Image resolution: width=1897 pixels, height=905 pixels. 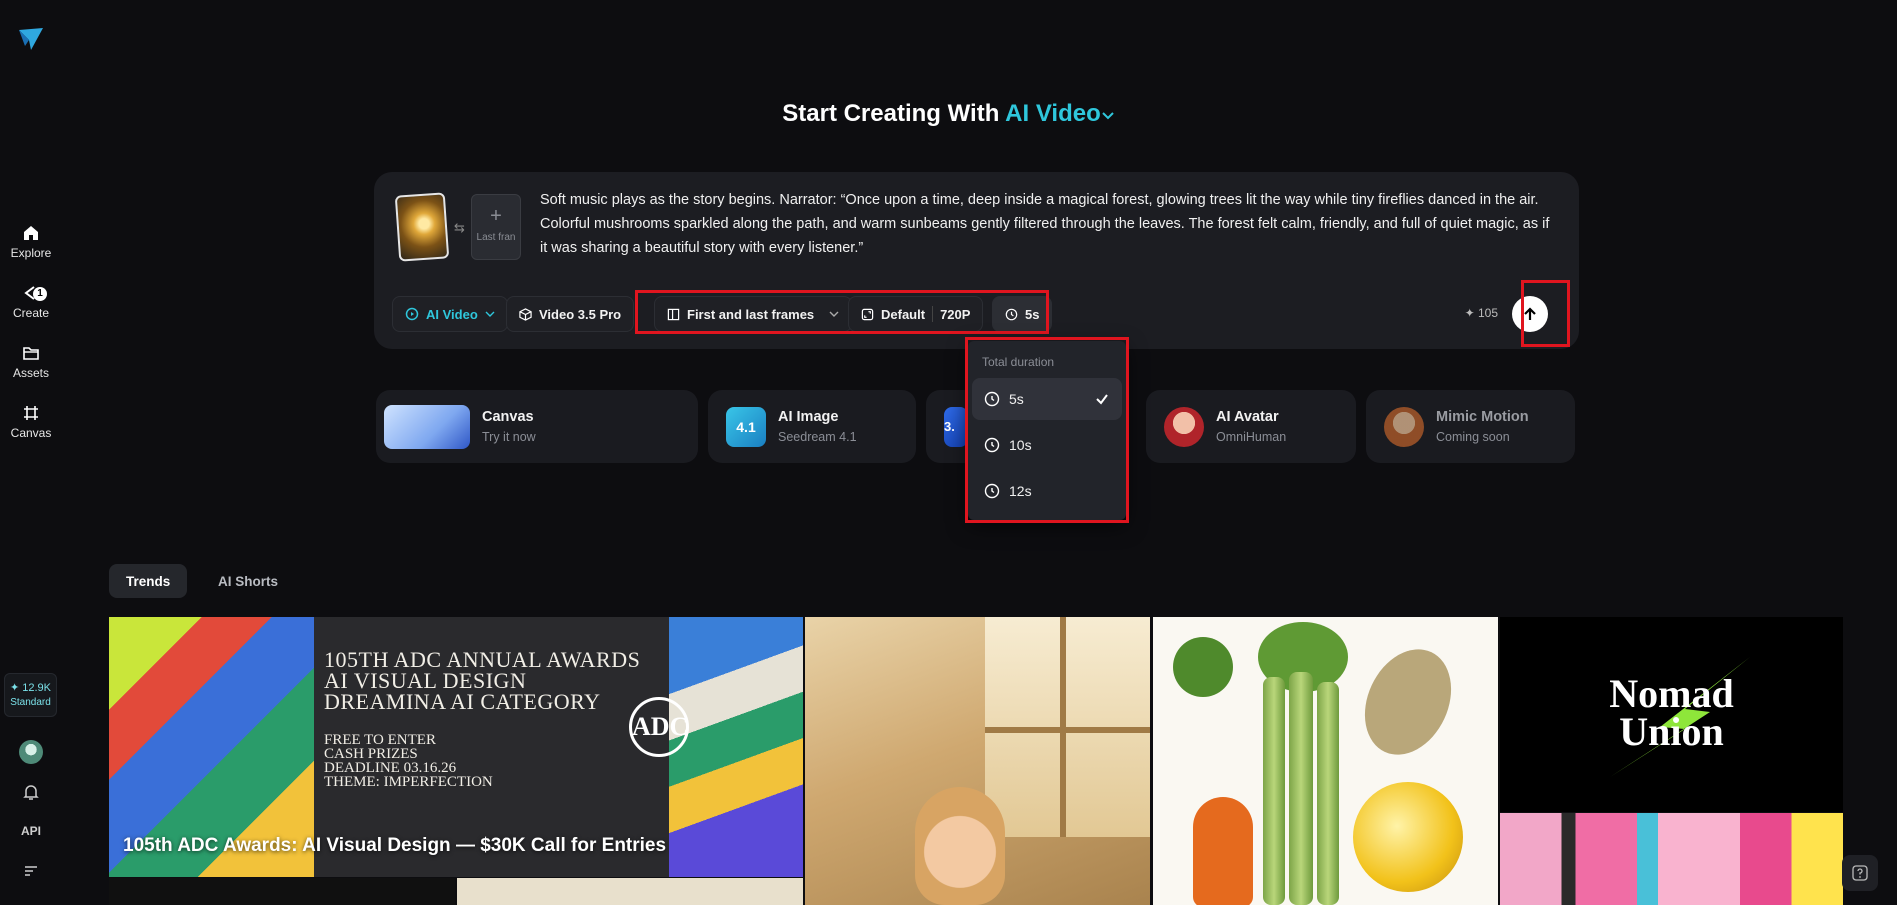 I want to click on sidebar-item-label: Create, so click(x=31, y=313).